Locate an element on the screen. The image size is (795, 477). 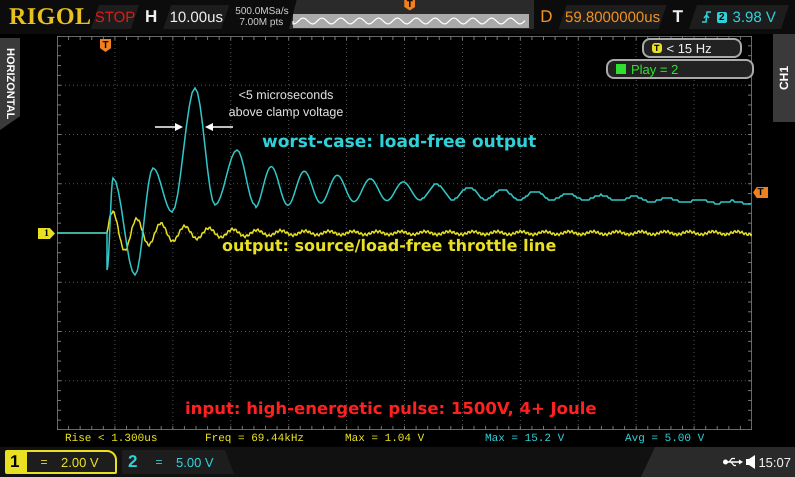
timebase-label: H is located at coordinates (151, 17).